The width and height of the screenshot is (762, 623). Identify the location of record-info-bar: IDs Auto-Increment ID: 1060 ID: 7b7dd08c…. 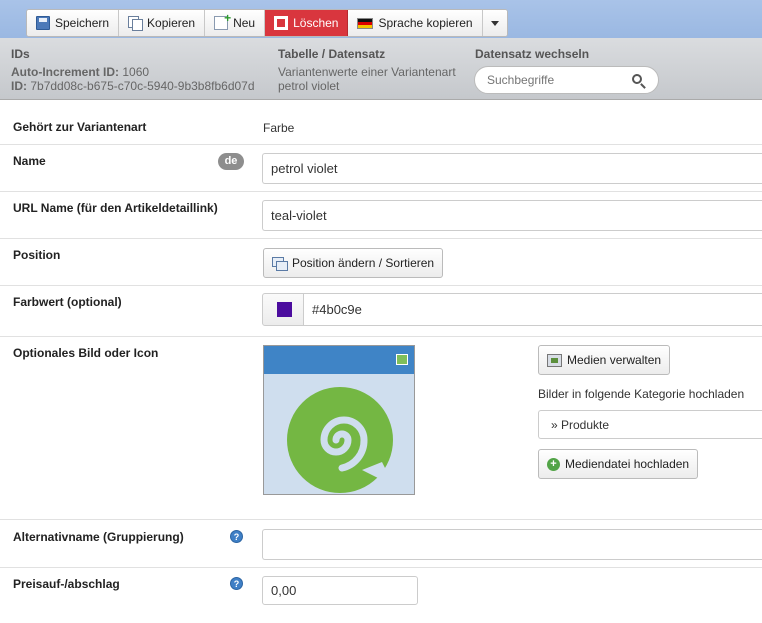
(381, 69).